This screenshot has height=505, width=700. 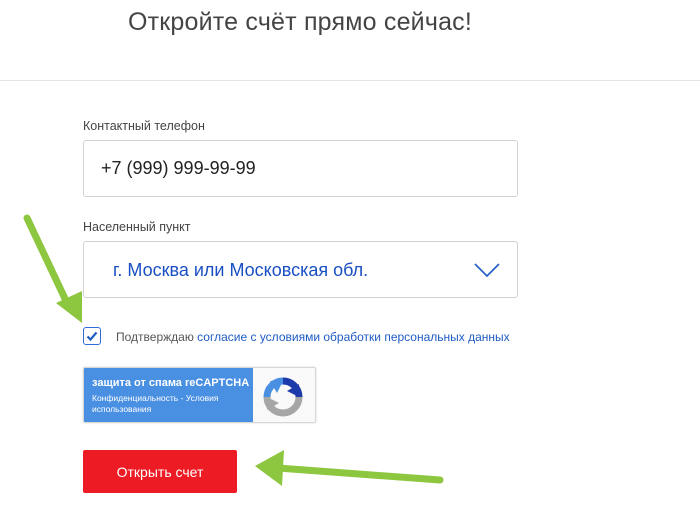 I want to click on open-account-button: Открыть счет, so click(x=160, y=471).